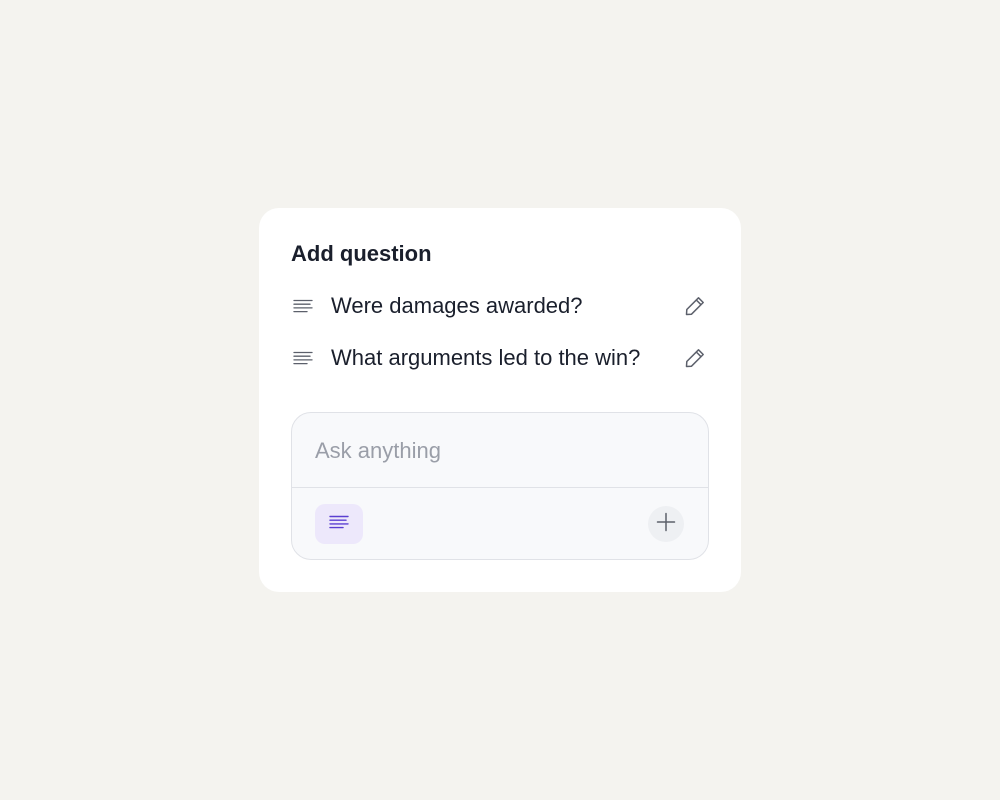  Describe the element at coordinates (457, 305) in the screenshot. I see `question-text: Were damages awarded?` at that location.